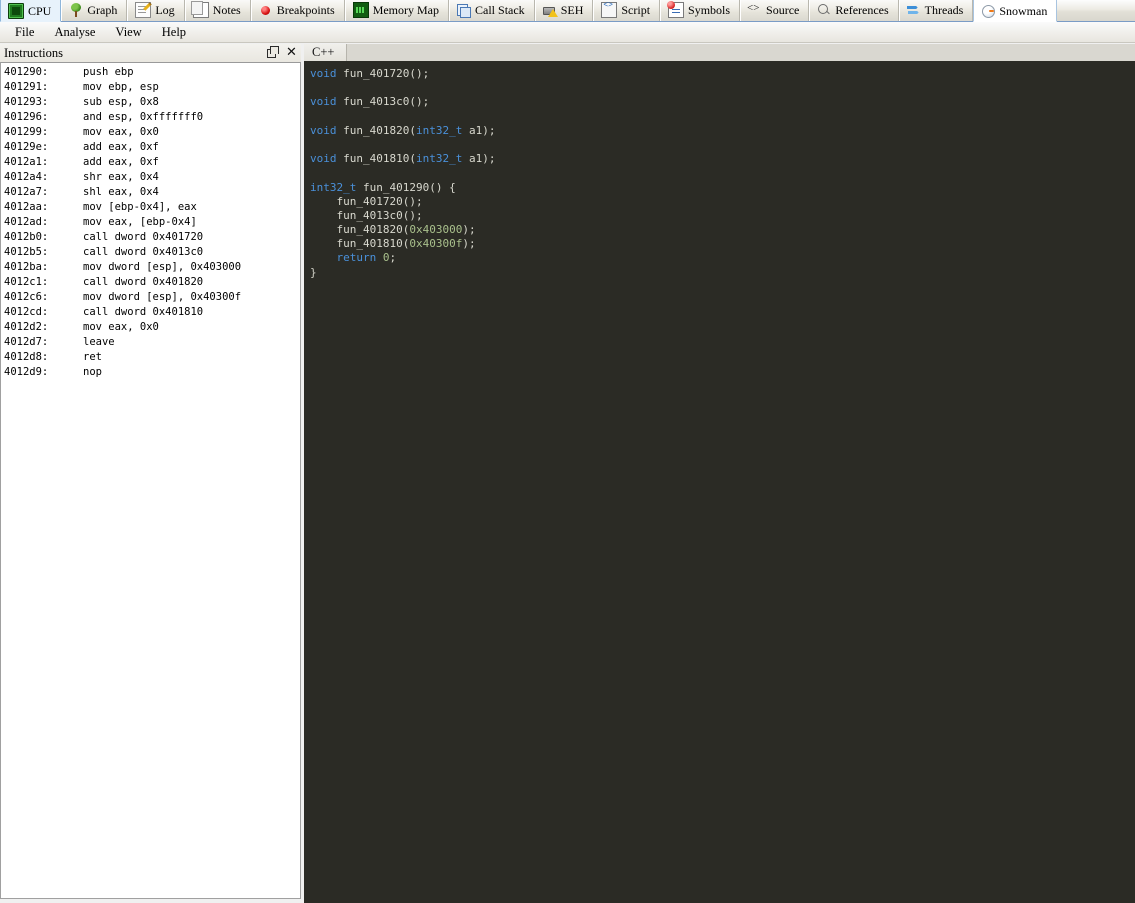 The image size is (1135, 903). Describe the element at coordinates (824, 10) in the screenshot. I see `magnifier-icon` at that location.